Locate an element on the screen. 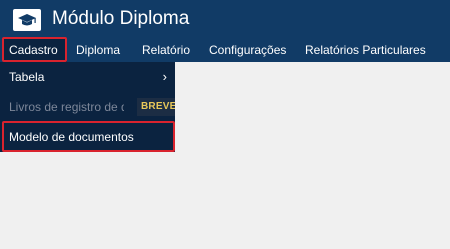 This screenshot has height=249, width=450. graduation-cap-icon is located at coordinates (27, 20).